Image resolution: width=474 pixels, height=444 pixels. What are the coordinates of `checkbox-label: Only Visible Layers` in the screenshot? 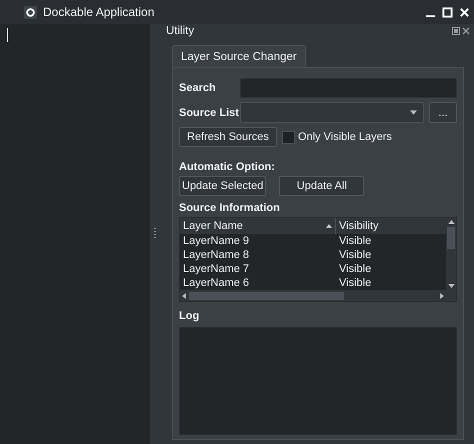 It's located at (345, 137).